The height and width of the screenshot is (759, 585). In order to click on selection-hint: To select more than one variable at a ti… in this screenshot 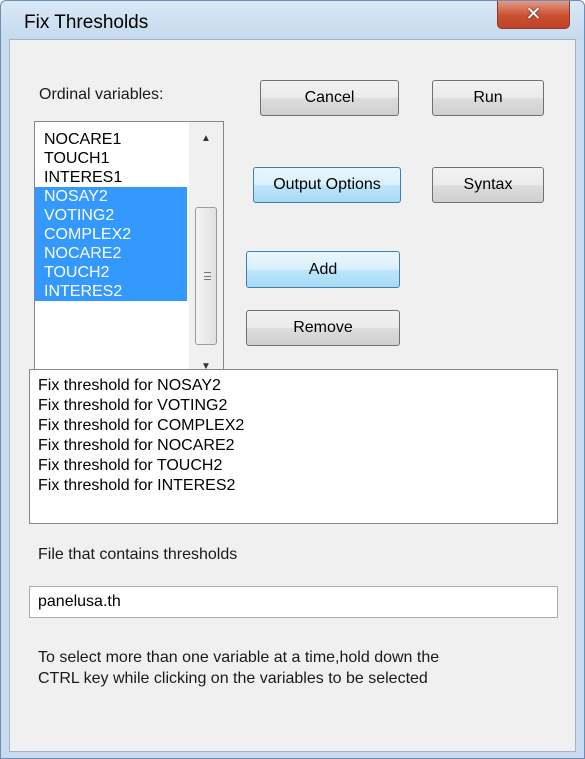, I will do `click(238, 668)`.